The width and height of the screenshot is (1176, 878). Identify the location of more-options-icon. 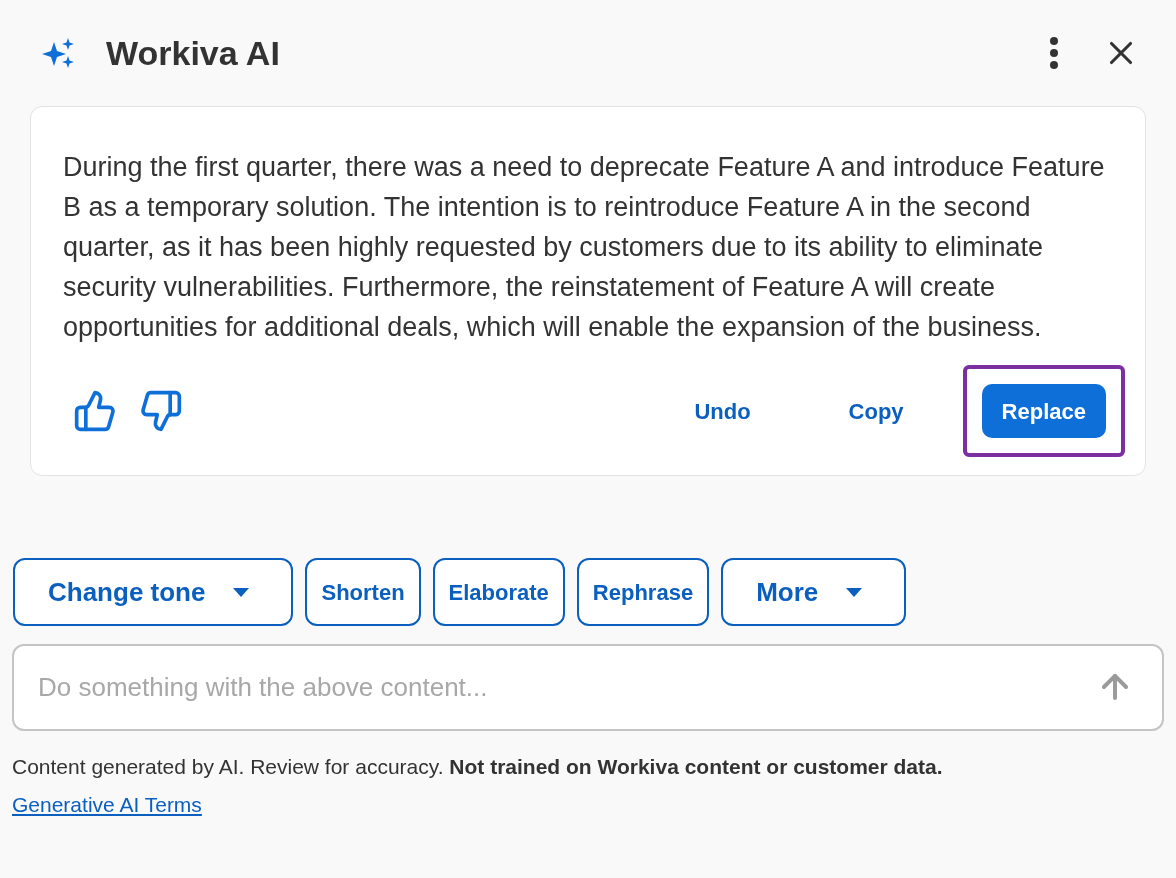
(1054, 53).